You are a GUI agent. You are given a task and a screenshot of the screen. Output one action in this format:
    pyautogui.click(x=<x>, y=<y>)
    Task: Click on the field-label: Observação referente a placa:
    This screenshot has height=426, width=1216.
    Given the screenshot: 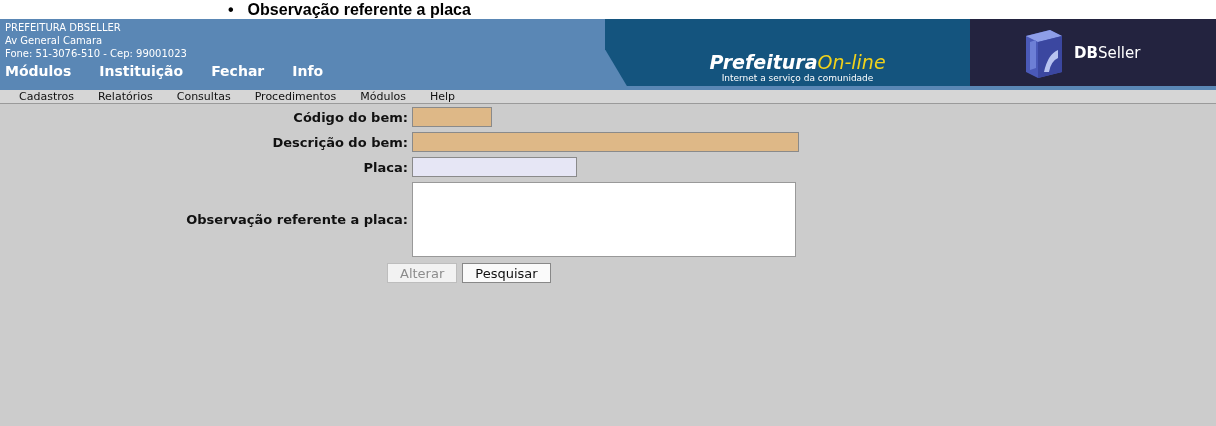 What is the action you would take?
    pyautogui.click(x=297, y=219)
    